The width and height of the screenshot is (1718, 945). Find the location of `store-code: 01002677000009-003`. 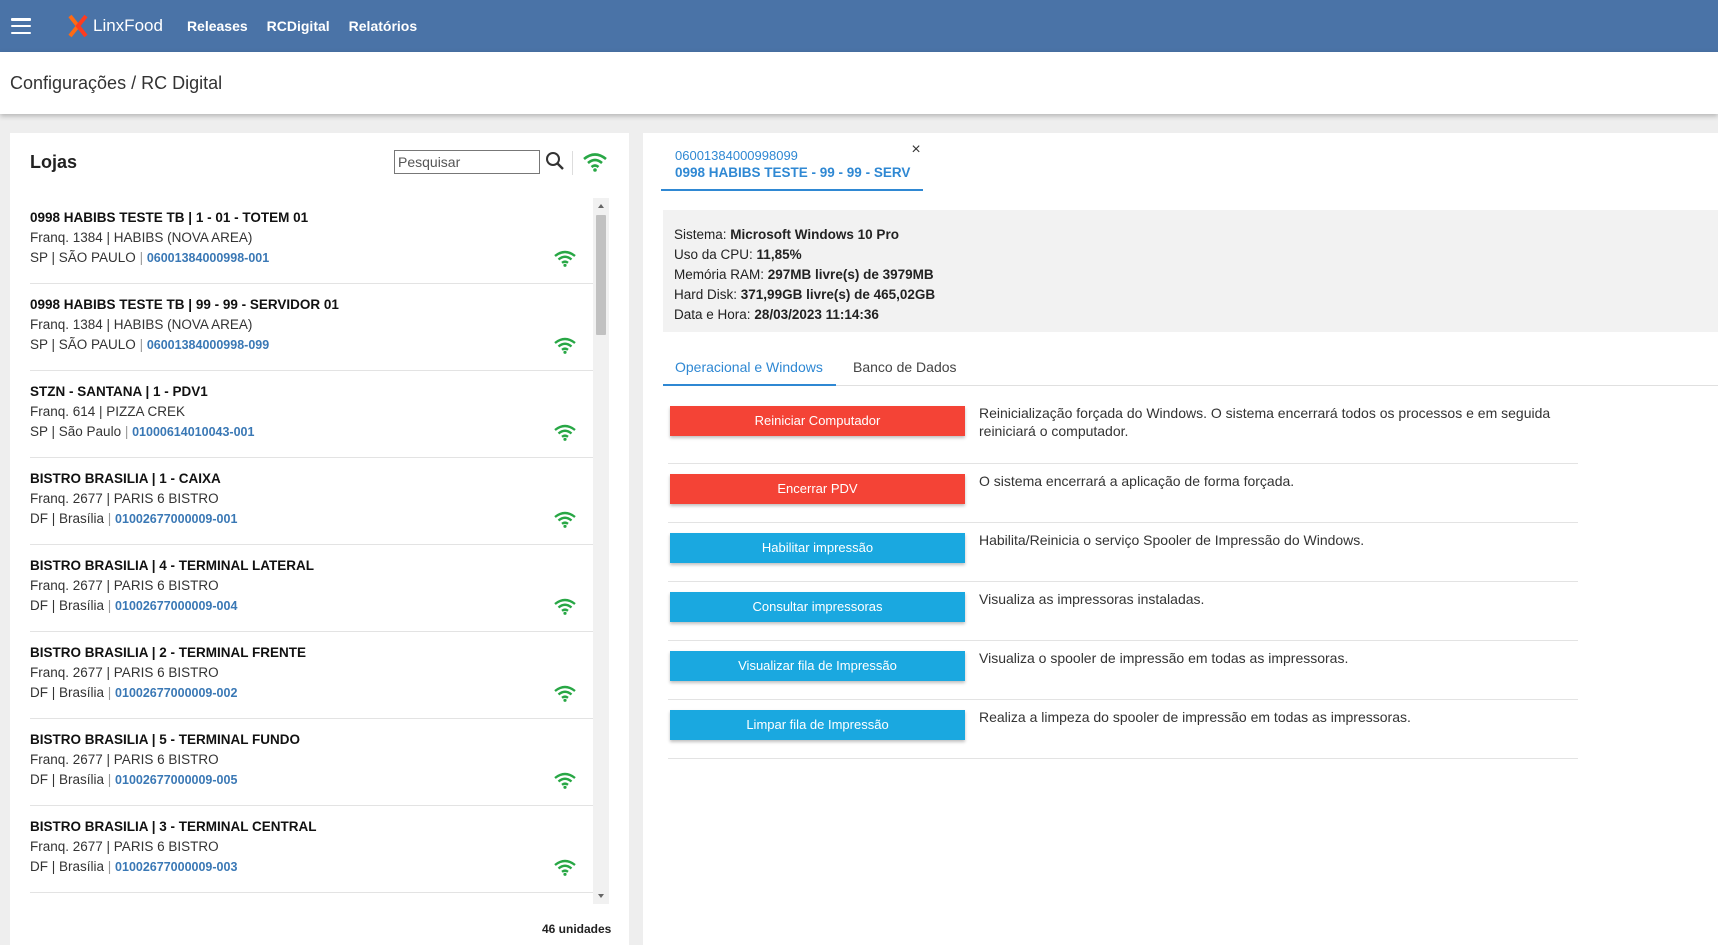

store-code: 01002677000009-003 is located at coordinates (176, 867).